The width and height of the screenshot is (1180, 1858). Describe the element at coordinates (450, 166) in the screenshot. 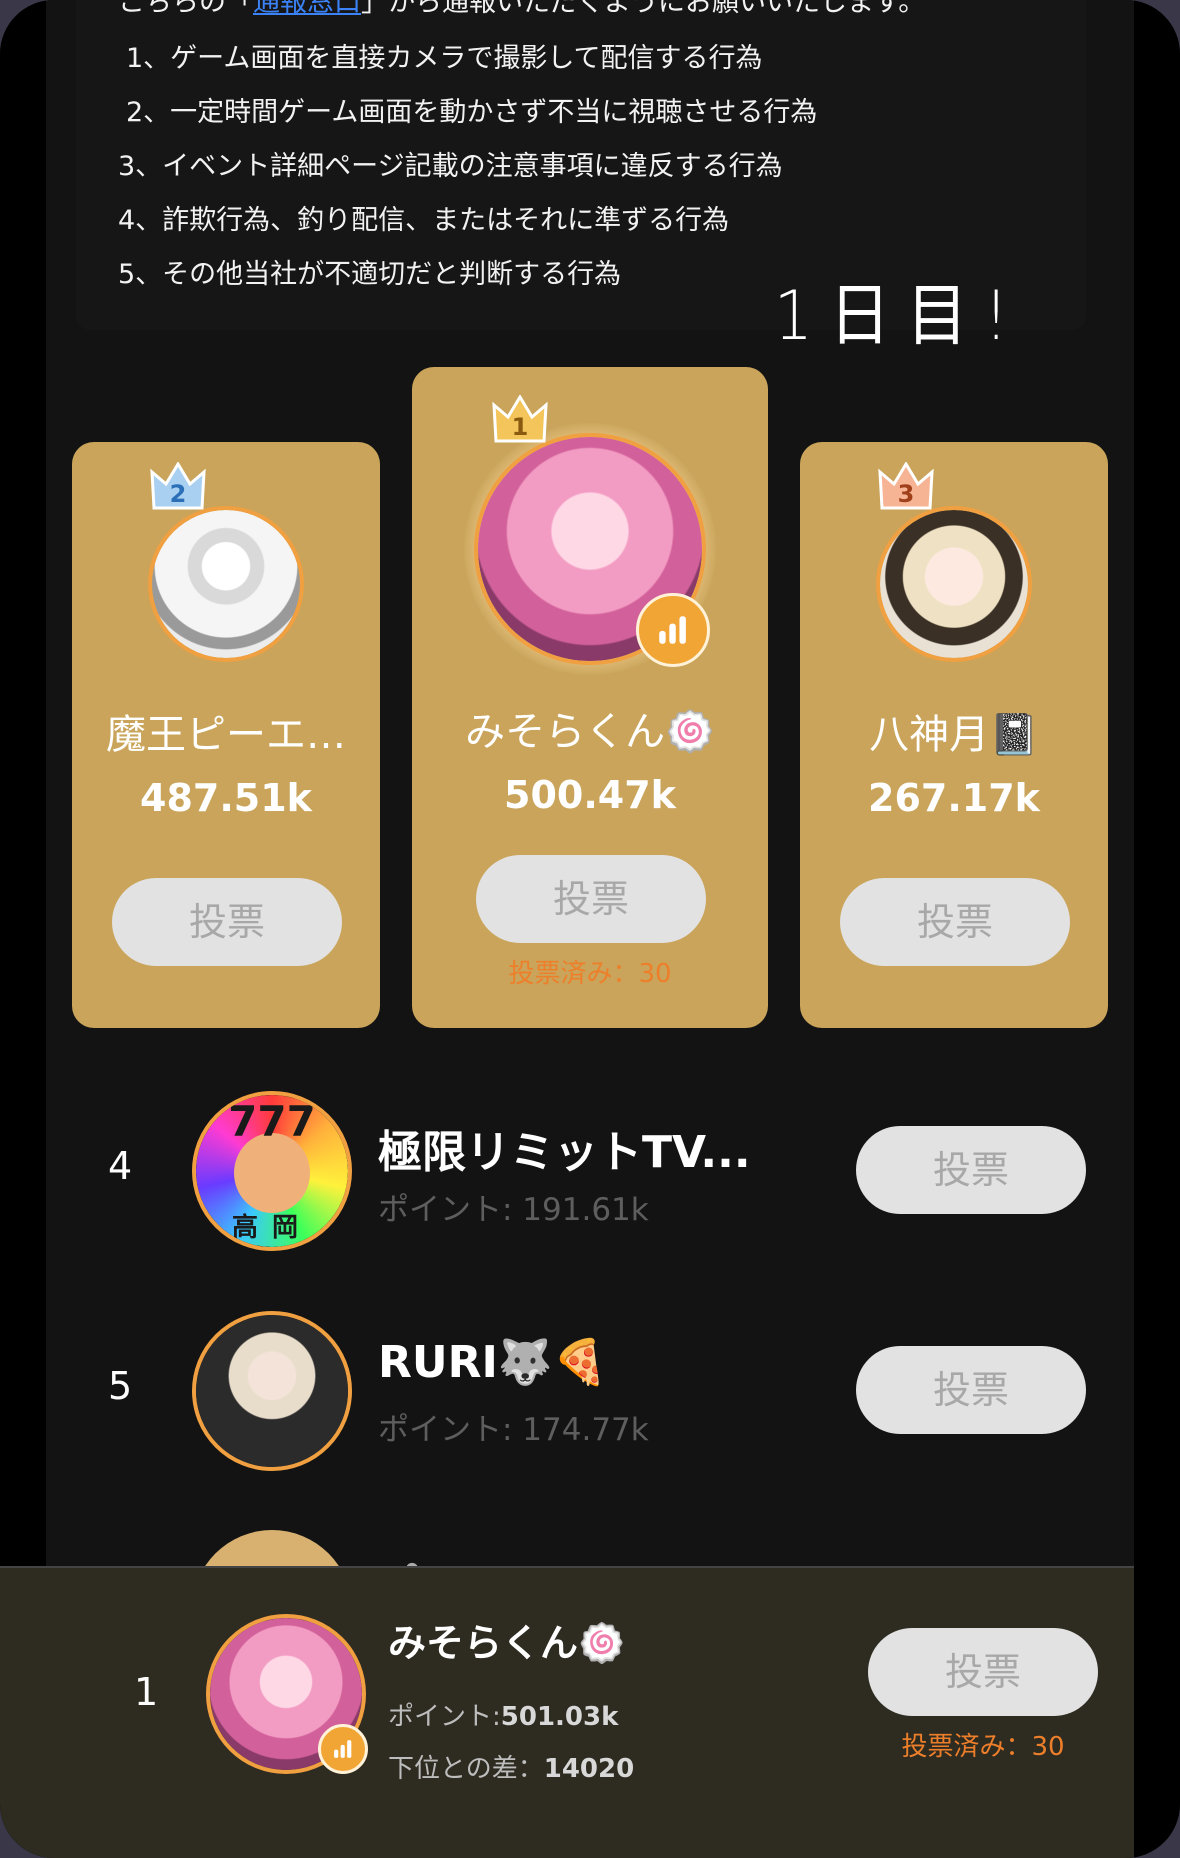

I see `rule-item-3: 3、イベント詳細ページ記載の注意事項に違反する行為` at that location.